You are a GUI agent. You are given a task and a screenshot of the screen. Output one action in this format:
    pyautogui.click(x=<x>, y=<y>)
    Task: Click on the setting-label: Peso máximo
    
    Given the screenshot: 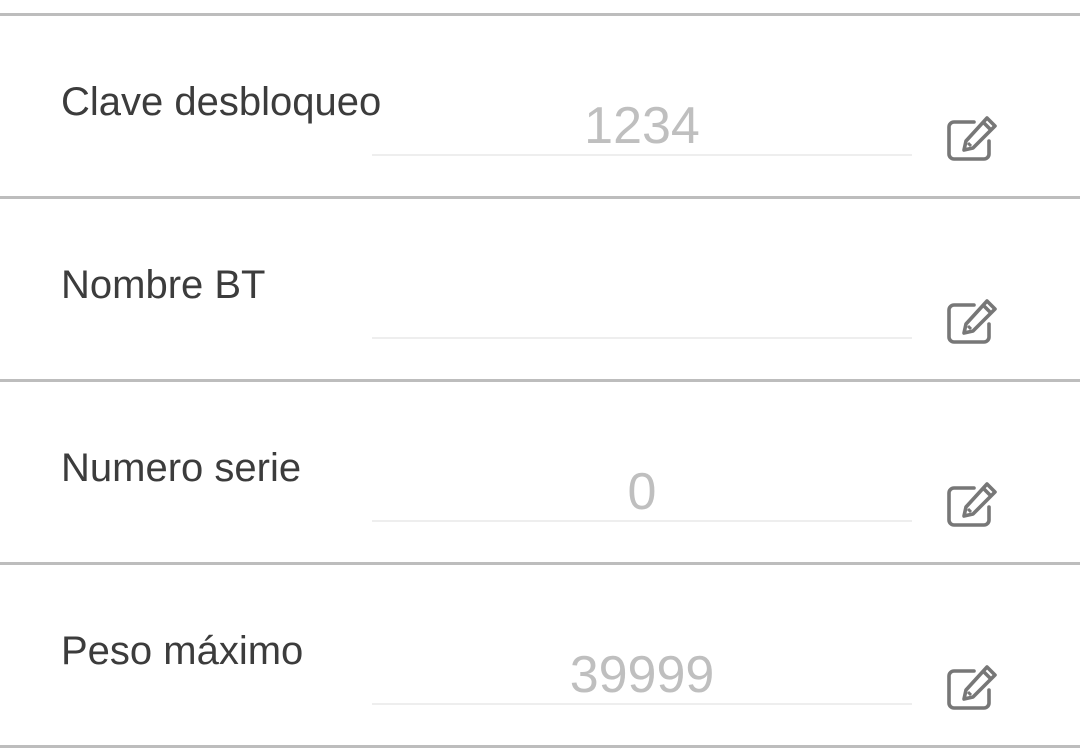 What is the action you would take?
    pyautogui.click(x=182, y=651)
    